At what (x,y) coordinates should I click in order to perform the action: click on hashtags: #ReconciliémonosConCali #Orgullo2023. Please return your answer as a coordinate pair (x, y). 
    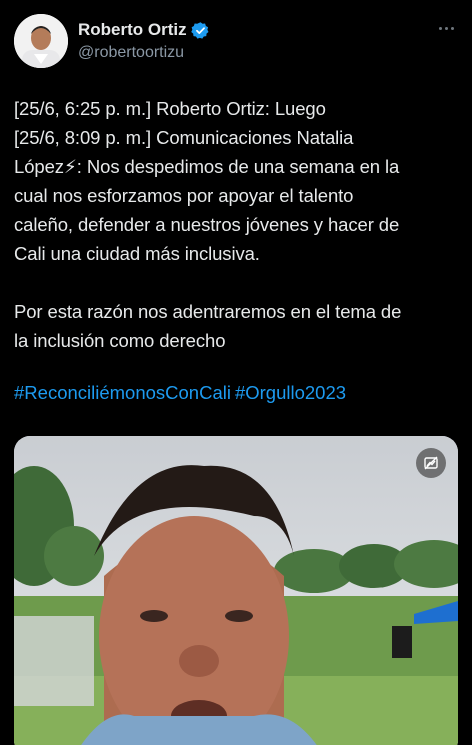
    Looking at the image, I should click on (180, 392).